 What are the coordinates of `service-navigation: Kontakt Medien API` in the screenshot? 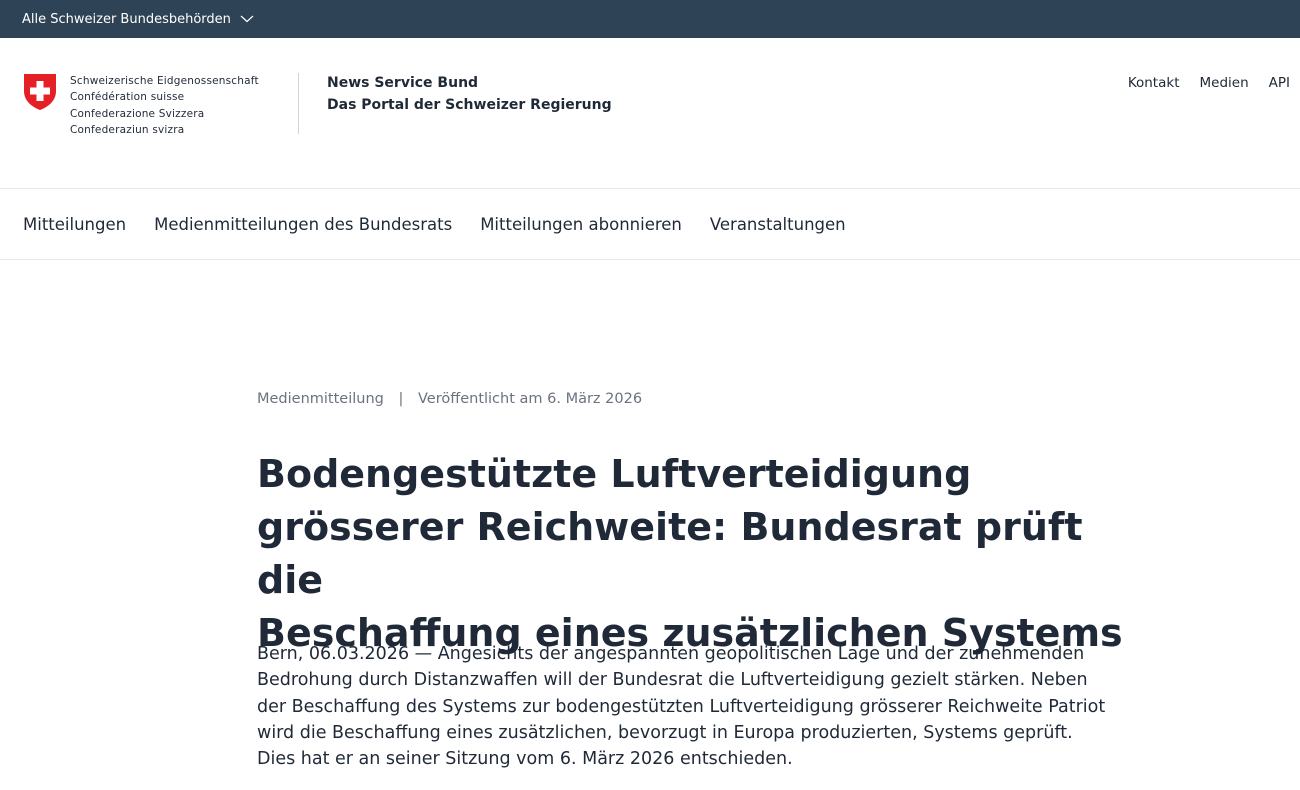 It's located at (1199, 83).